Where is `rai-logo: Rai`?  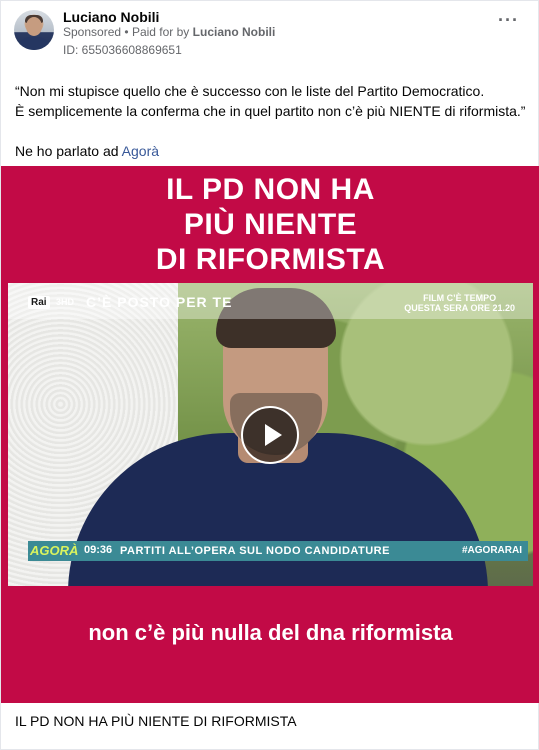 rai-logo: Rai is located at coordinates (39, 302).